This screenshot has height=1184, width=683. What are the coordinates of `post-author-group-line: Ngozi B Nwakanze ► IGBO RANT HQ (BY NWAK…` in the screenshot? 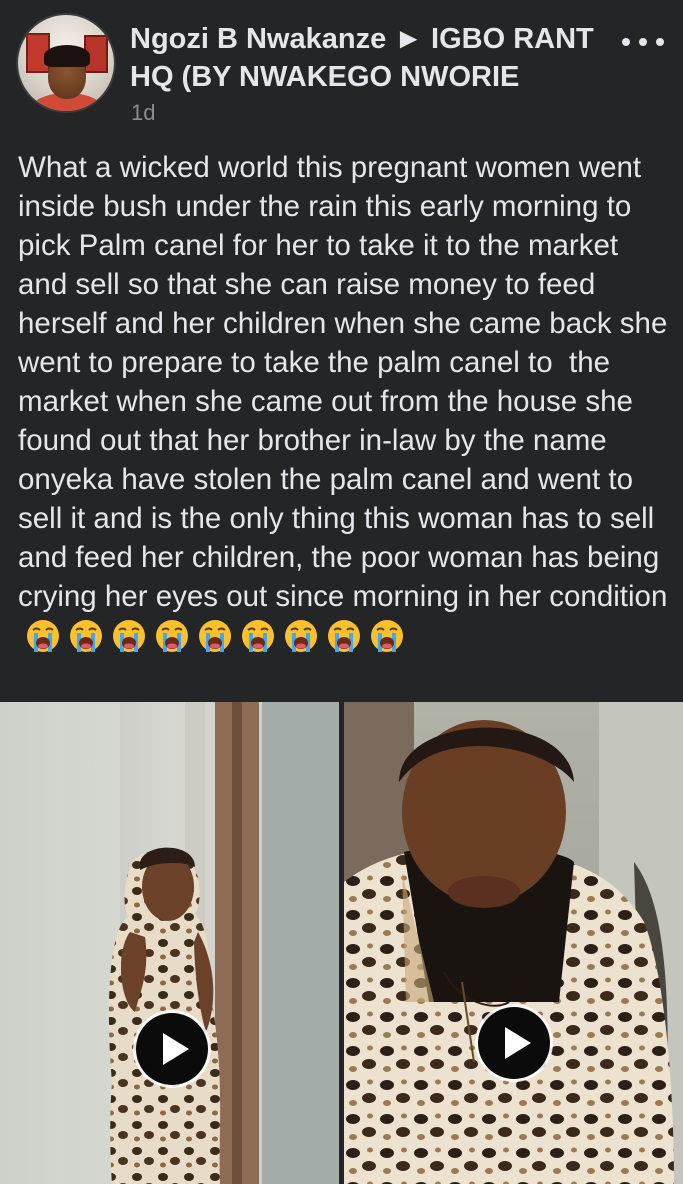 It's located at (375, 58).